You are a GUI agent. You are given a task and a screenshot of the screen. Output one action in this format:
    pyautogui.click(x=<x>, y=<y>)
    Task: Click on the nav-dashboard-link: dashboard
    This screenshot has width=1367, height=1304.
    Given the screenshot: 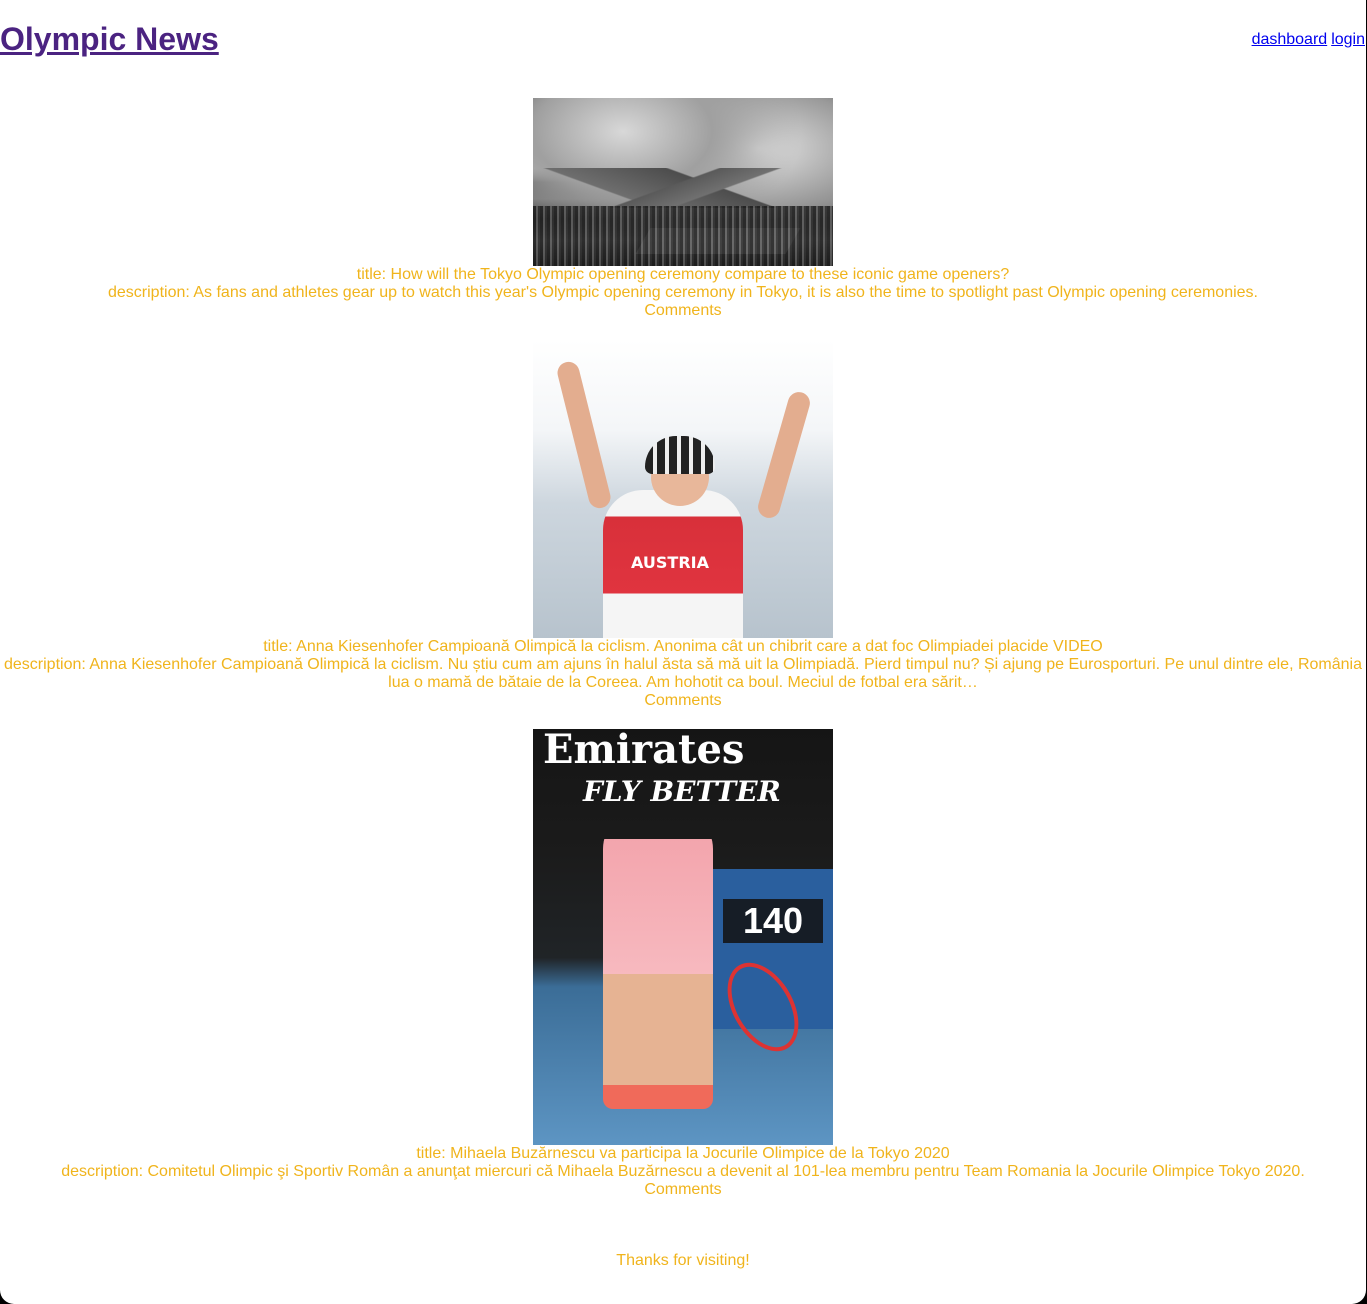 What is the action you would take?
    pyautogui.click(x=1290, y=39)
    